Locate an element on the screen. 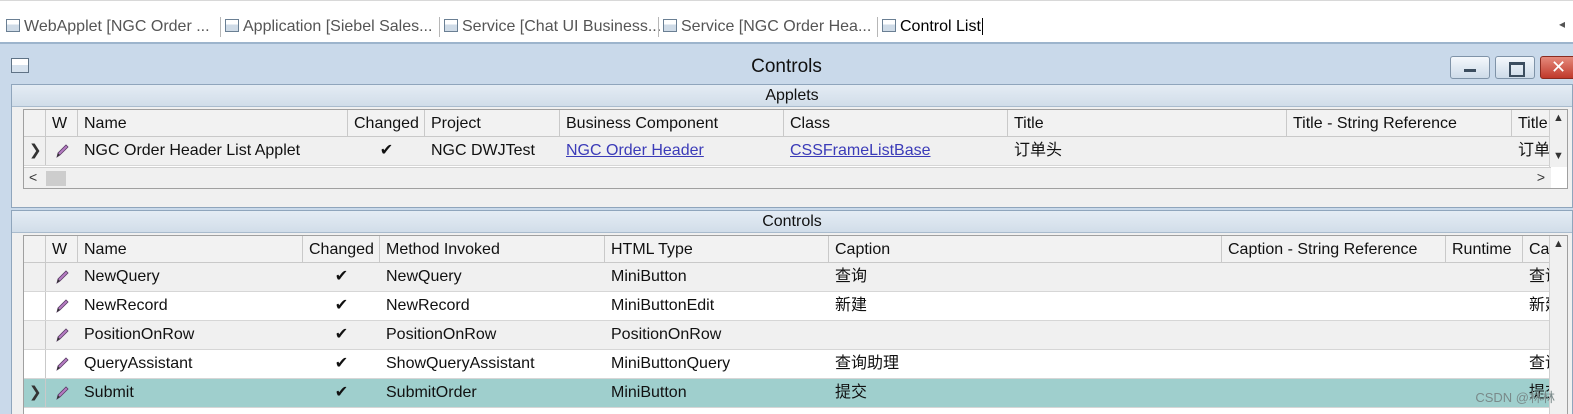 Image resolution: width=1573 pixels, height=414 pixels. html-type-cell: MiniButtonQuery is located at coordinates (671, 363).